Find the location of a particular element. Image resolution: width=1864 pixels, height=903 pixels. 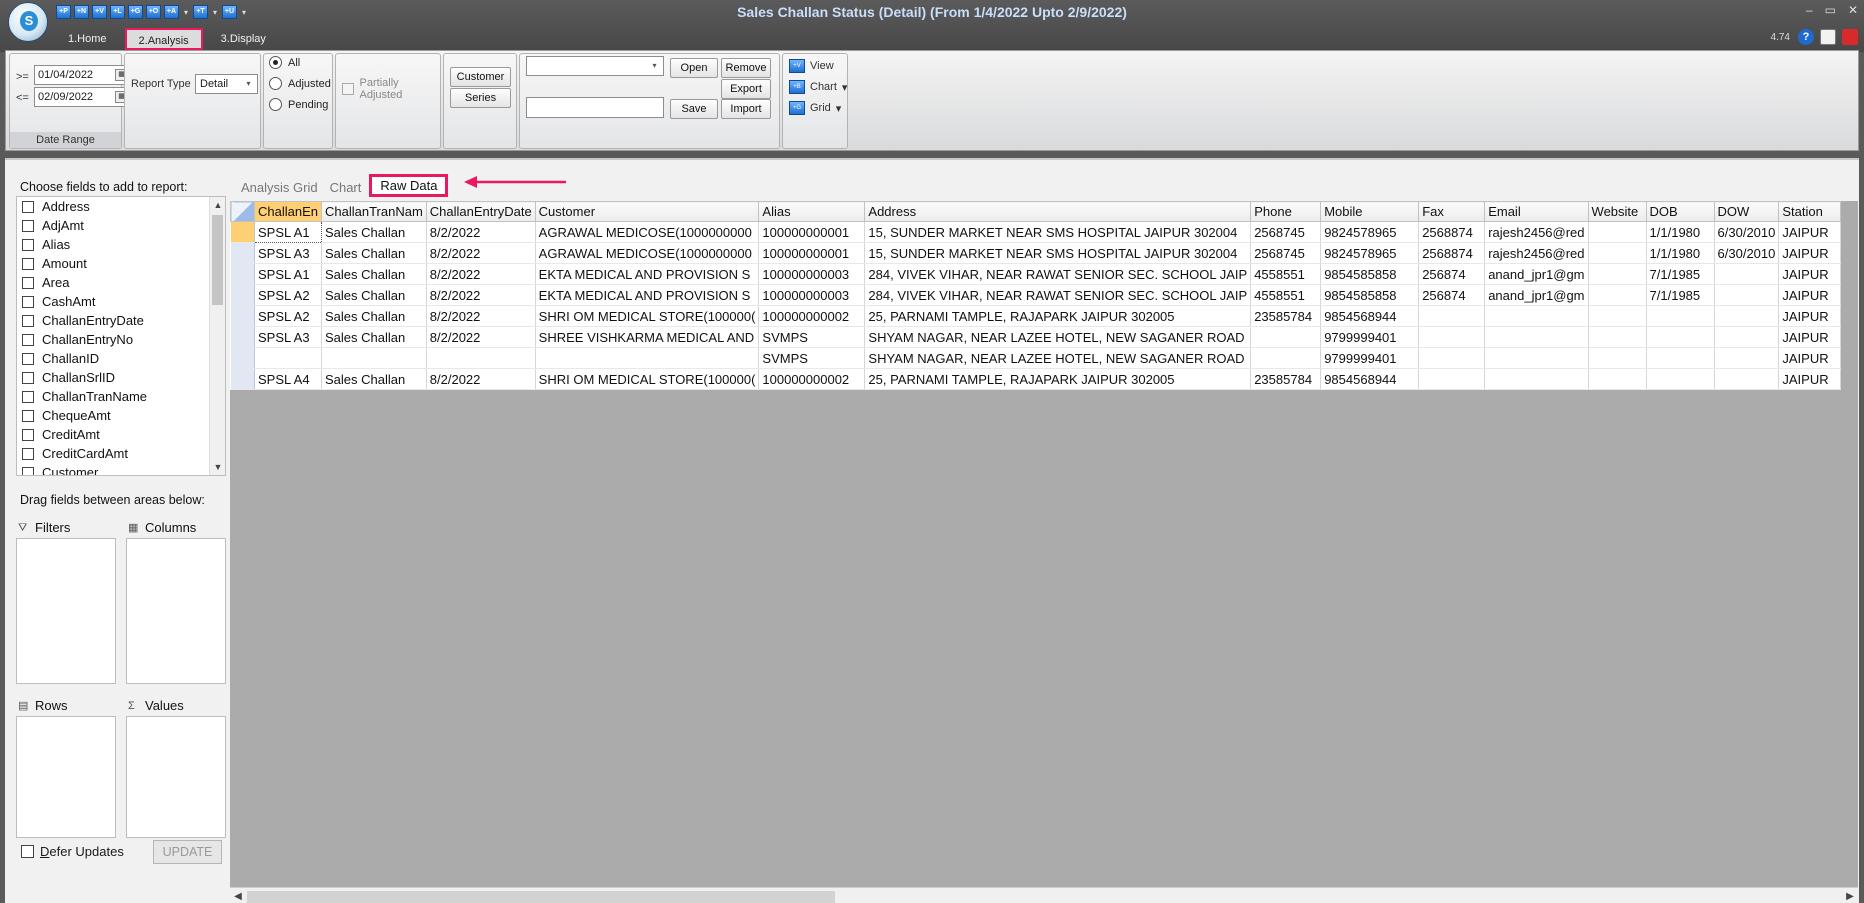

radio-all: All is located at coordinates (284, 62).